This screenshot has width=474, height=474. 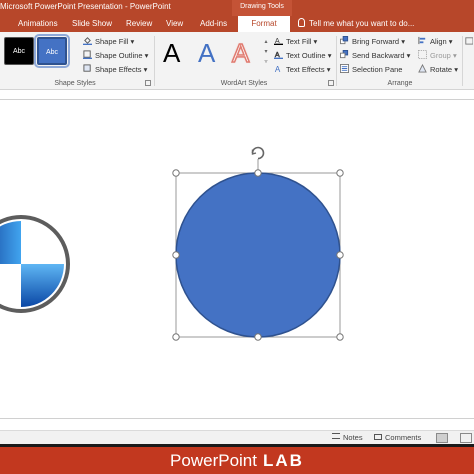 I want to click on text-outline-label: Text Outline, so click(x=306, y=55).